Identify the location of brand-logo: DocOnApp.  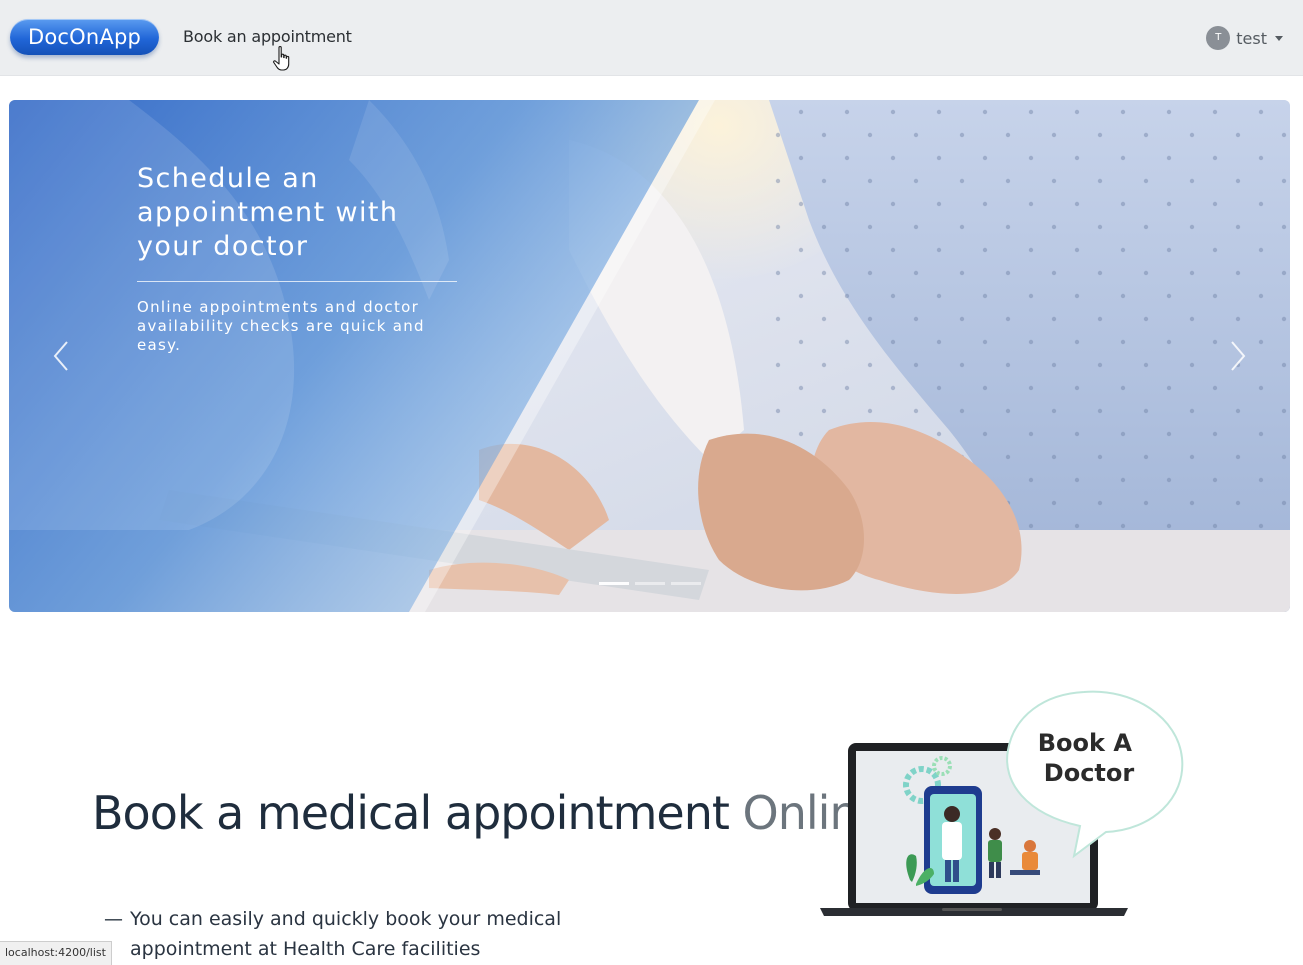
(84, 37).